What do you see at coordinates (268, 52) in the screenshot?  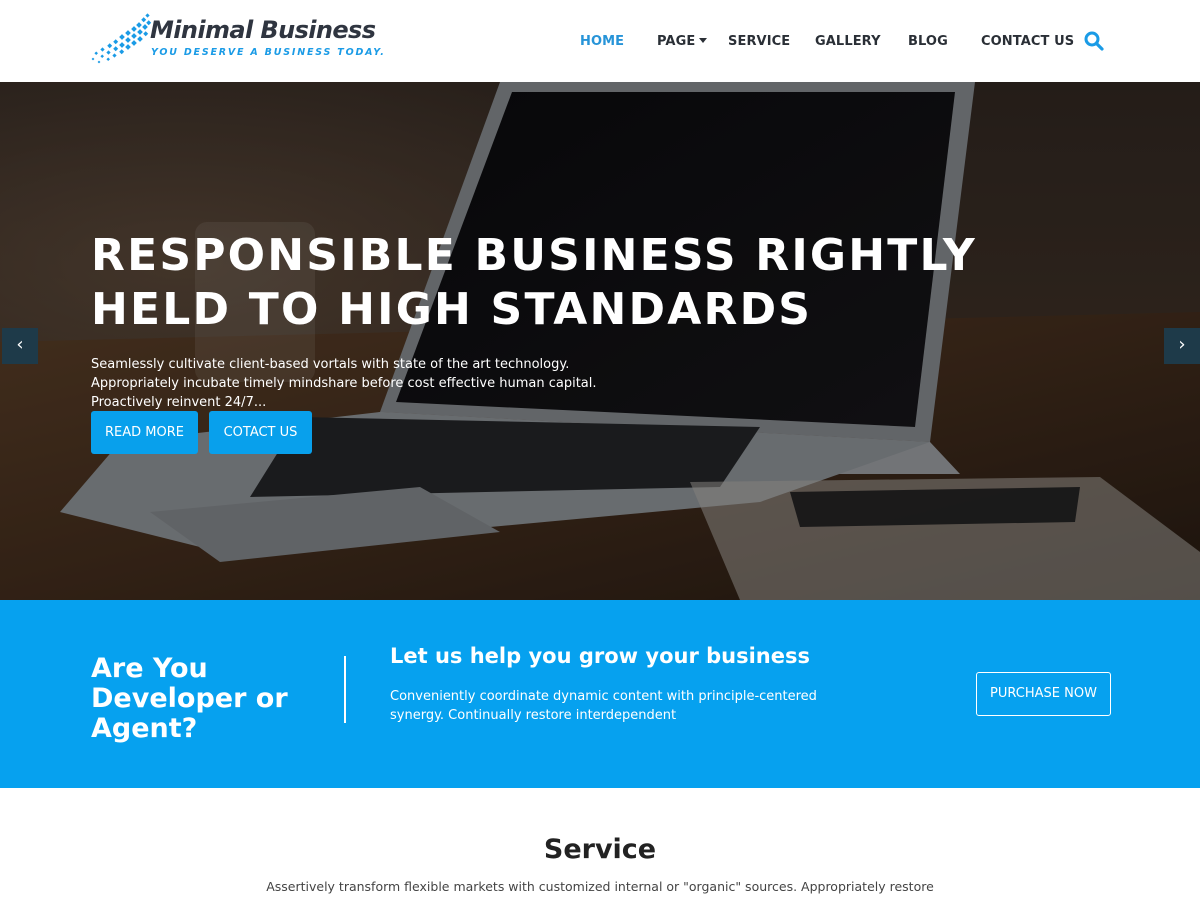 I see `logo-tagline: YOU DESERVE A BUSINESS TODAY.` at bounding box center [268, 52].